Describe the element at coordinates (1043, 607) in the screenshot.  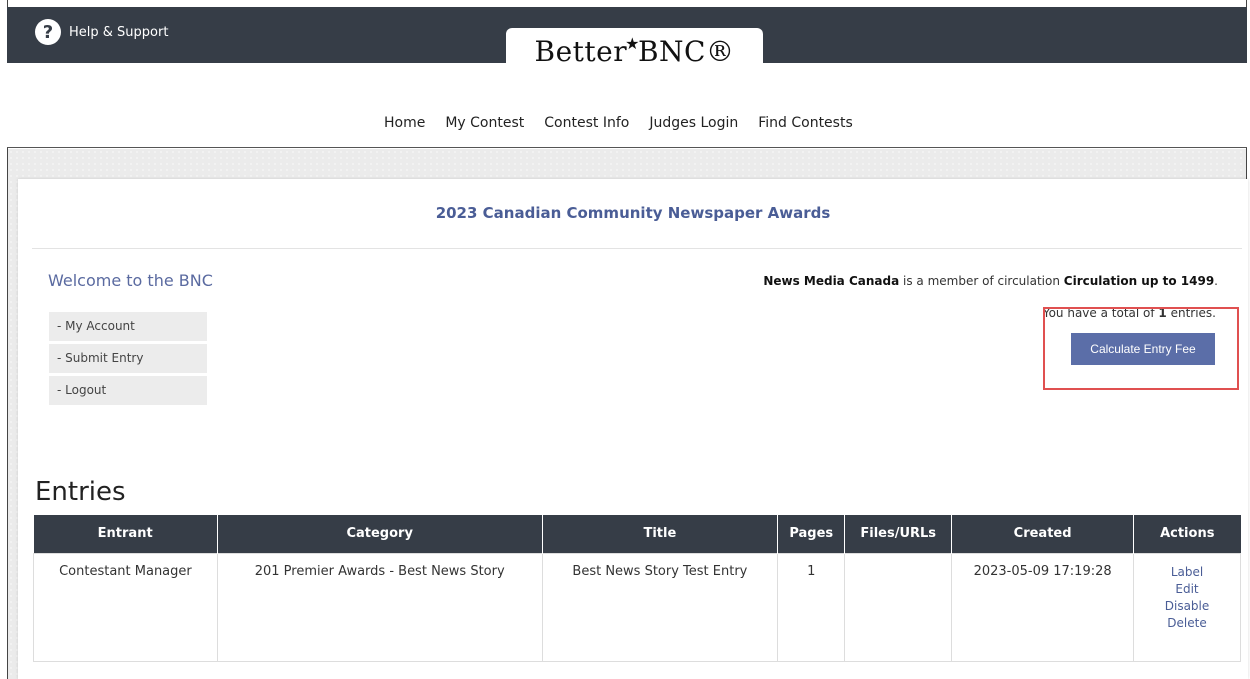
I see `cell-created: 2023-05-09 17:19:28` at that location.